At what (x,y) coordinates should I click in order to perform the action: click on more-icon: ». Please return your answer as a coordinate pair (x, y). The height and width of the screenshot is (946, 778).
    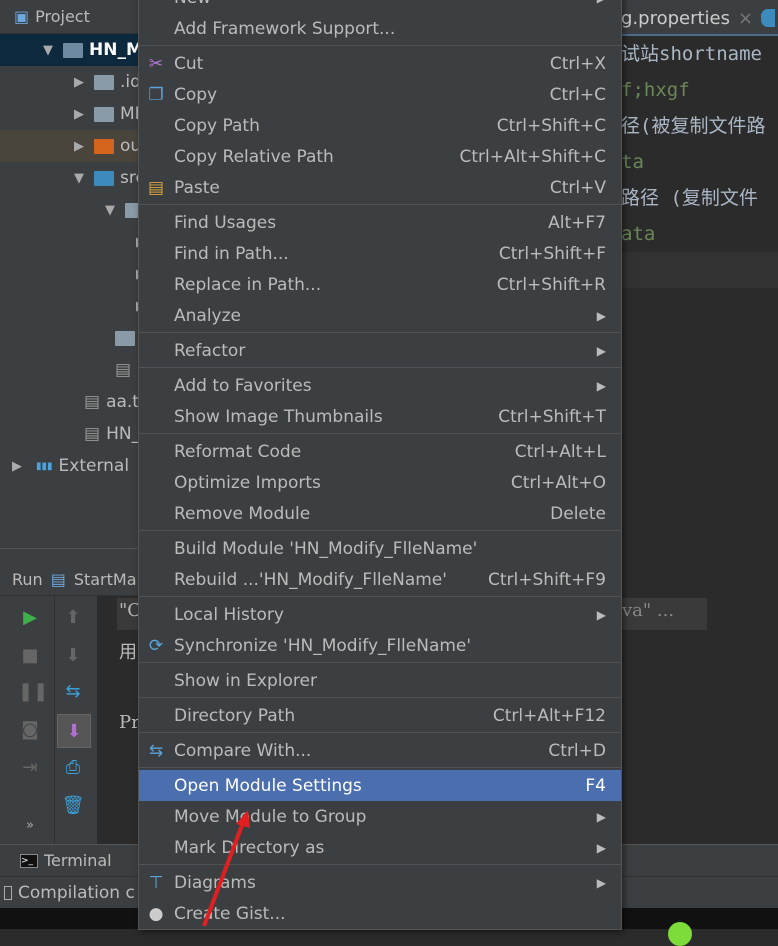
    Looking at the image, I should click on (30, 826).